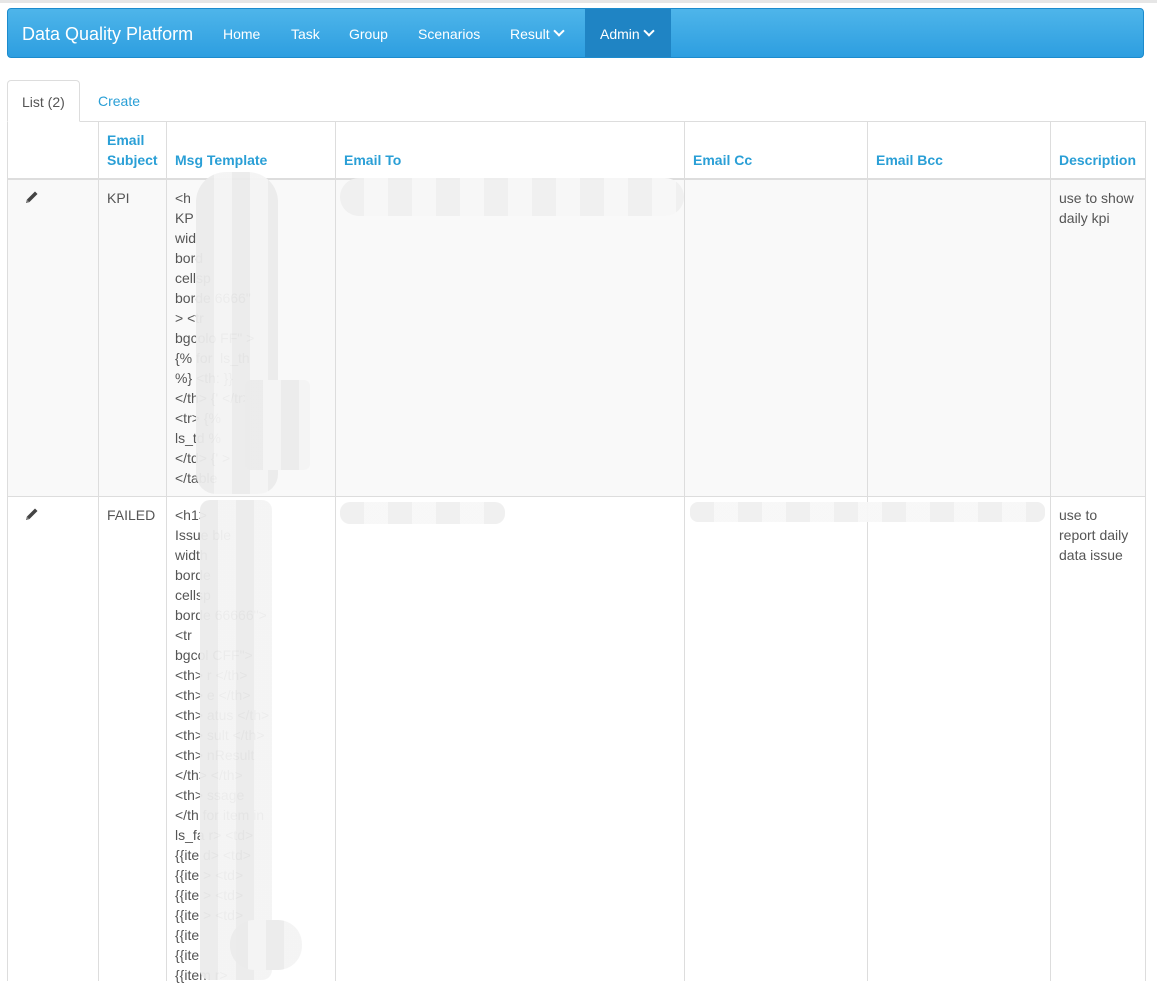 Image resolution: width=1157 pixels, height=985 pixels. What do you see at coordinates (132, 150) in the screenshot?
I see `header-email-subject: Email Subject` at bounding box center [132, 150].